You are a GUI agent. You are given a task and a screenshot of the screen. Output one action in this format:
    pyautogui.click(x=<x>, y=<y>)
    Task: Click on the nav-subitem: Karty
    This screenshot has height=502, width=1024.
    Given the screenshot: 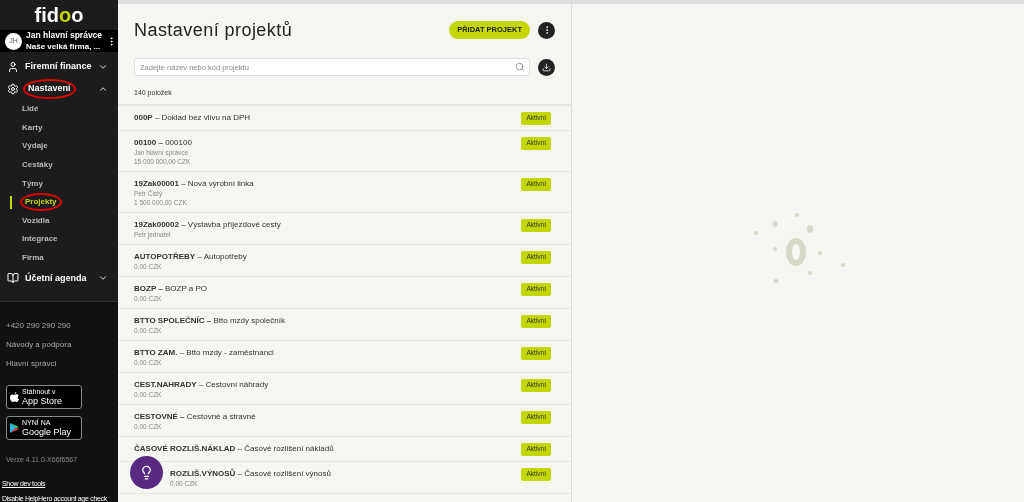 What is the action you would take?
    pyautogui.click(x=32, y=127)
    